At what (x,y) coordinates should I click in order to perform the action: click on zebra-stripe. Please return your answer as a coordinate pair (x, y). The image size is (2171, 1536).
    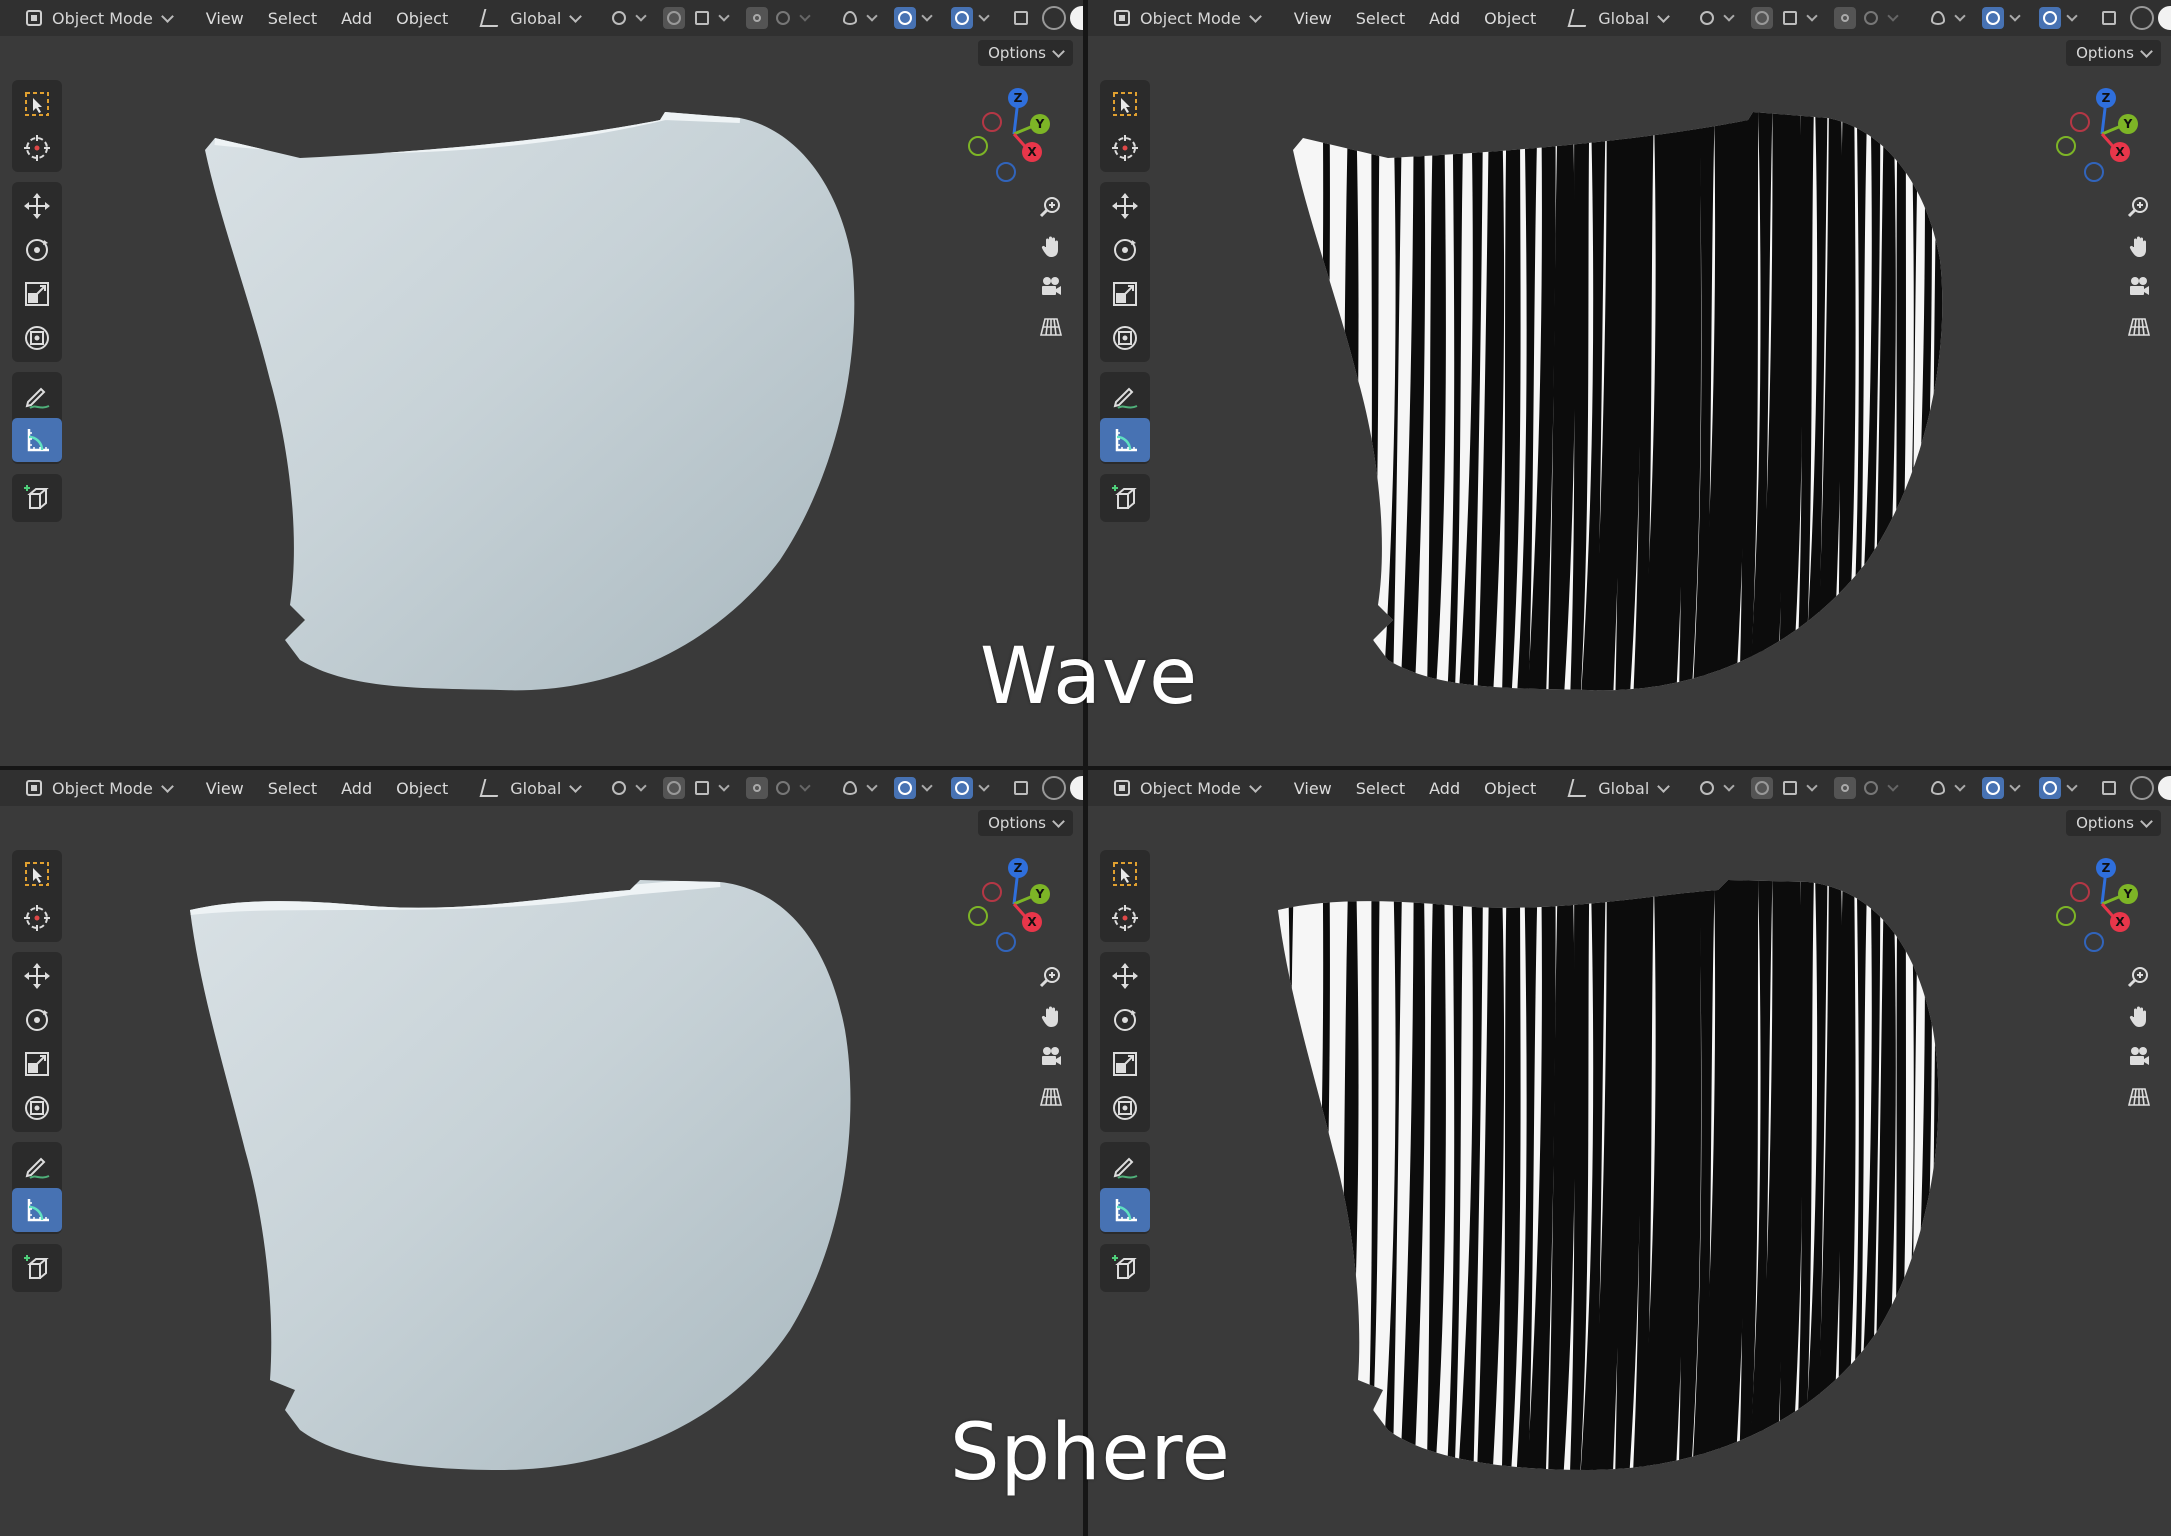
    Looking at the image, I should click on (1935, 401).